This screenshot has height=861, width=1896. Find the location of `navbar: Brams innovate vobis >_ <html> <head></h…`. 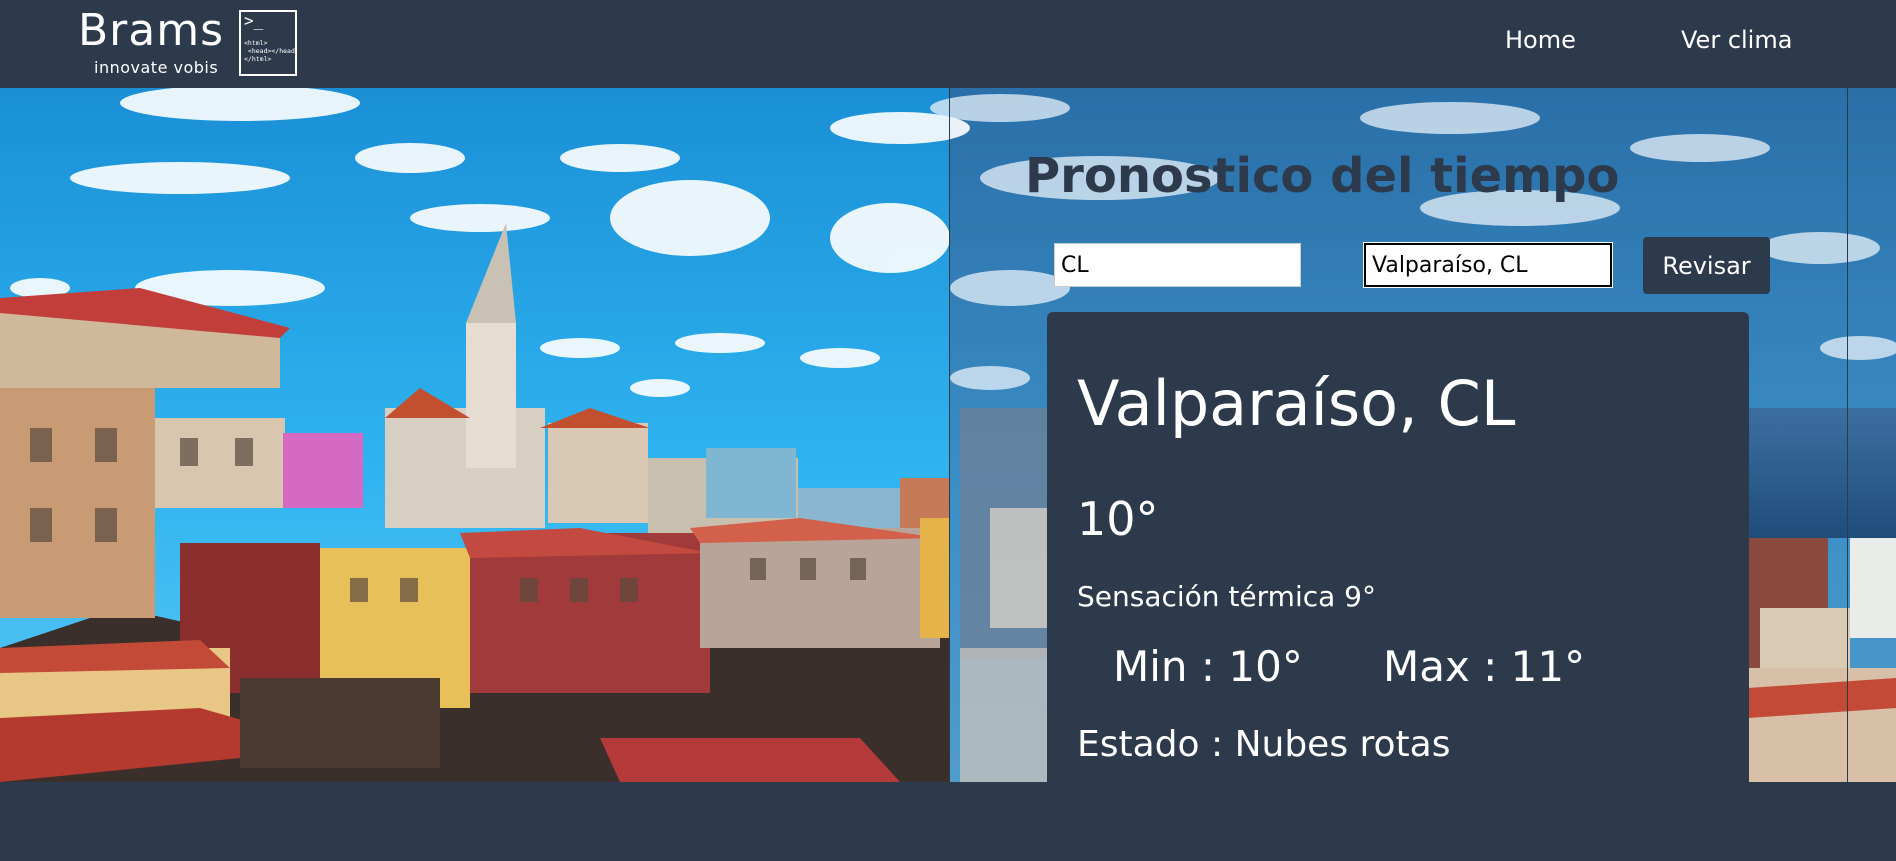

navbar: Brams innovate vobis >_ <html> <head></h… is located at coordinates (948, 44).